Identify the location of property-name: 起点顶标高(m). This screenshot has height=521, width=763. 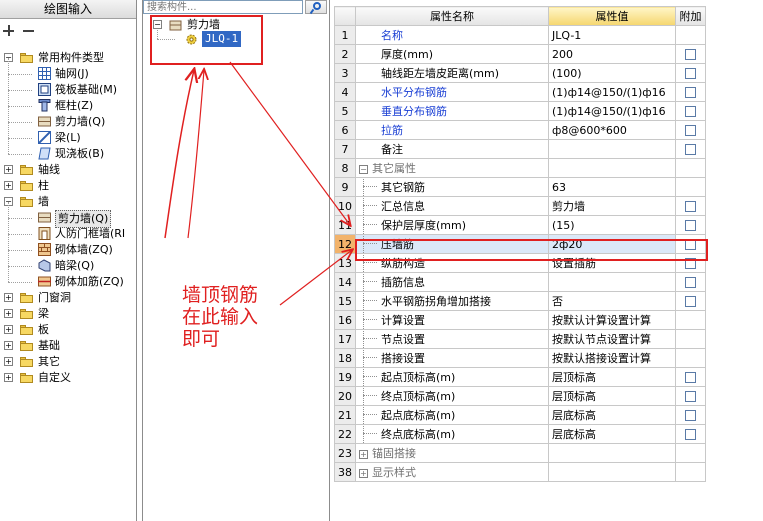
(418, 377).